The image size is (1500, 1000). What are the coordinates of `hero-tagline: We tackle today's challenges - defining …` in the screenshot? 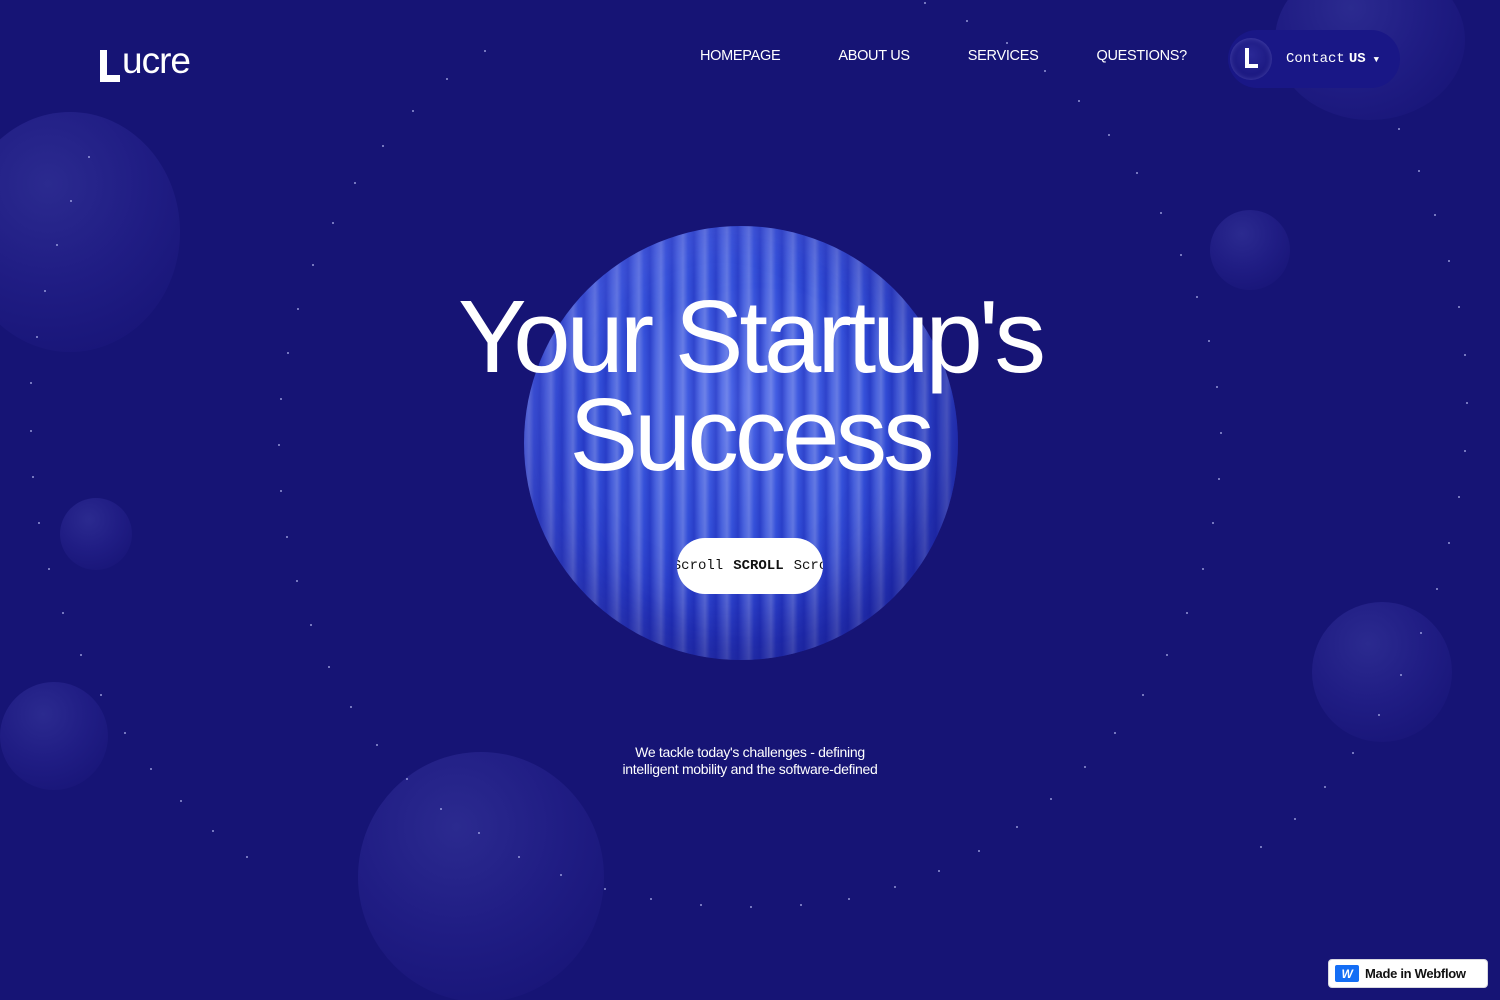 It's located at (750, 761).